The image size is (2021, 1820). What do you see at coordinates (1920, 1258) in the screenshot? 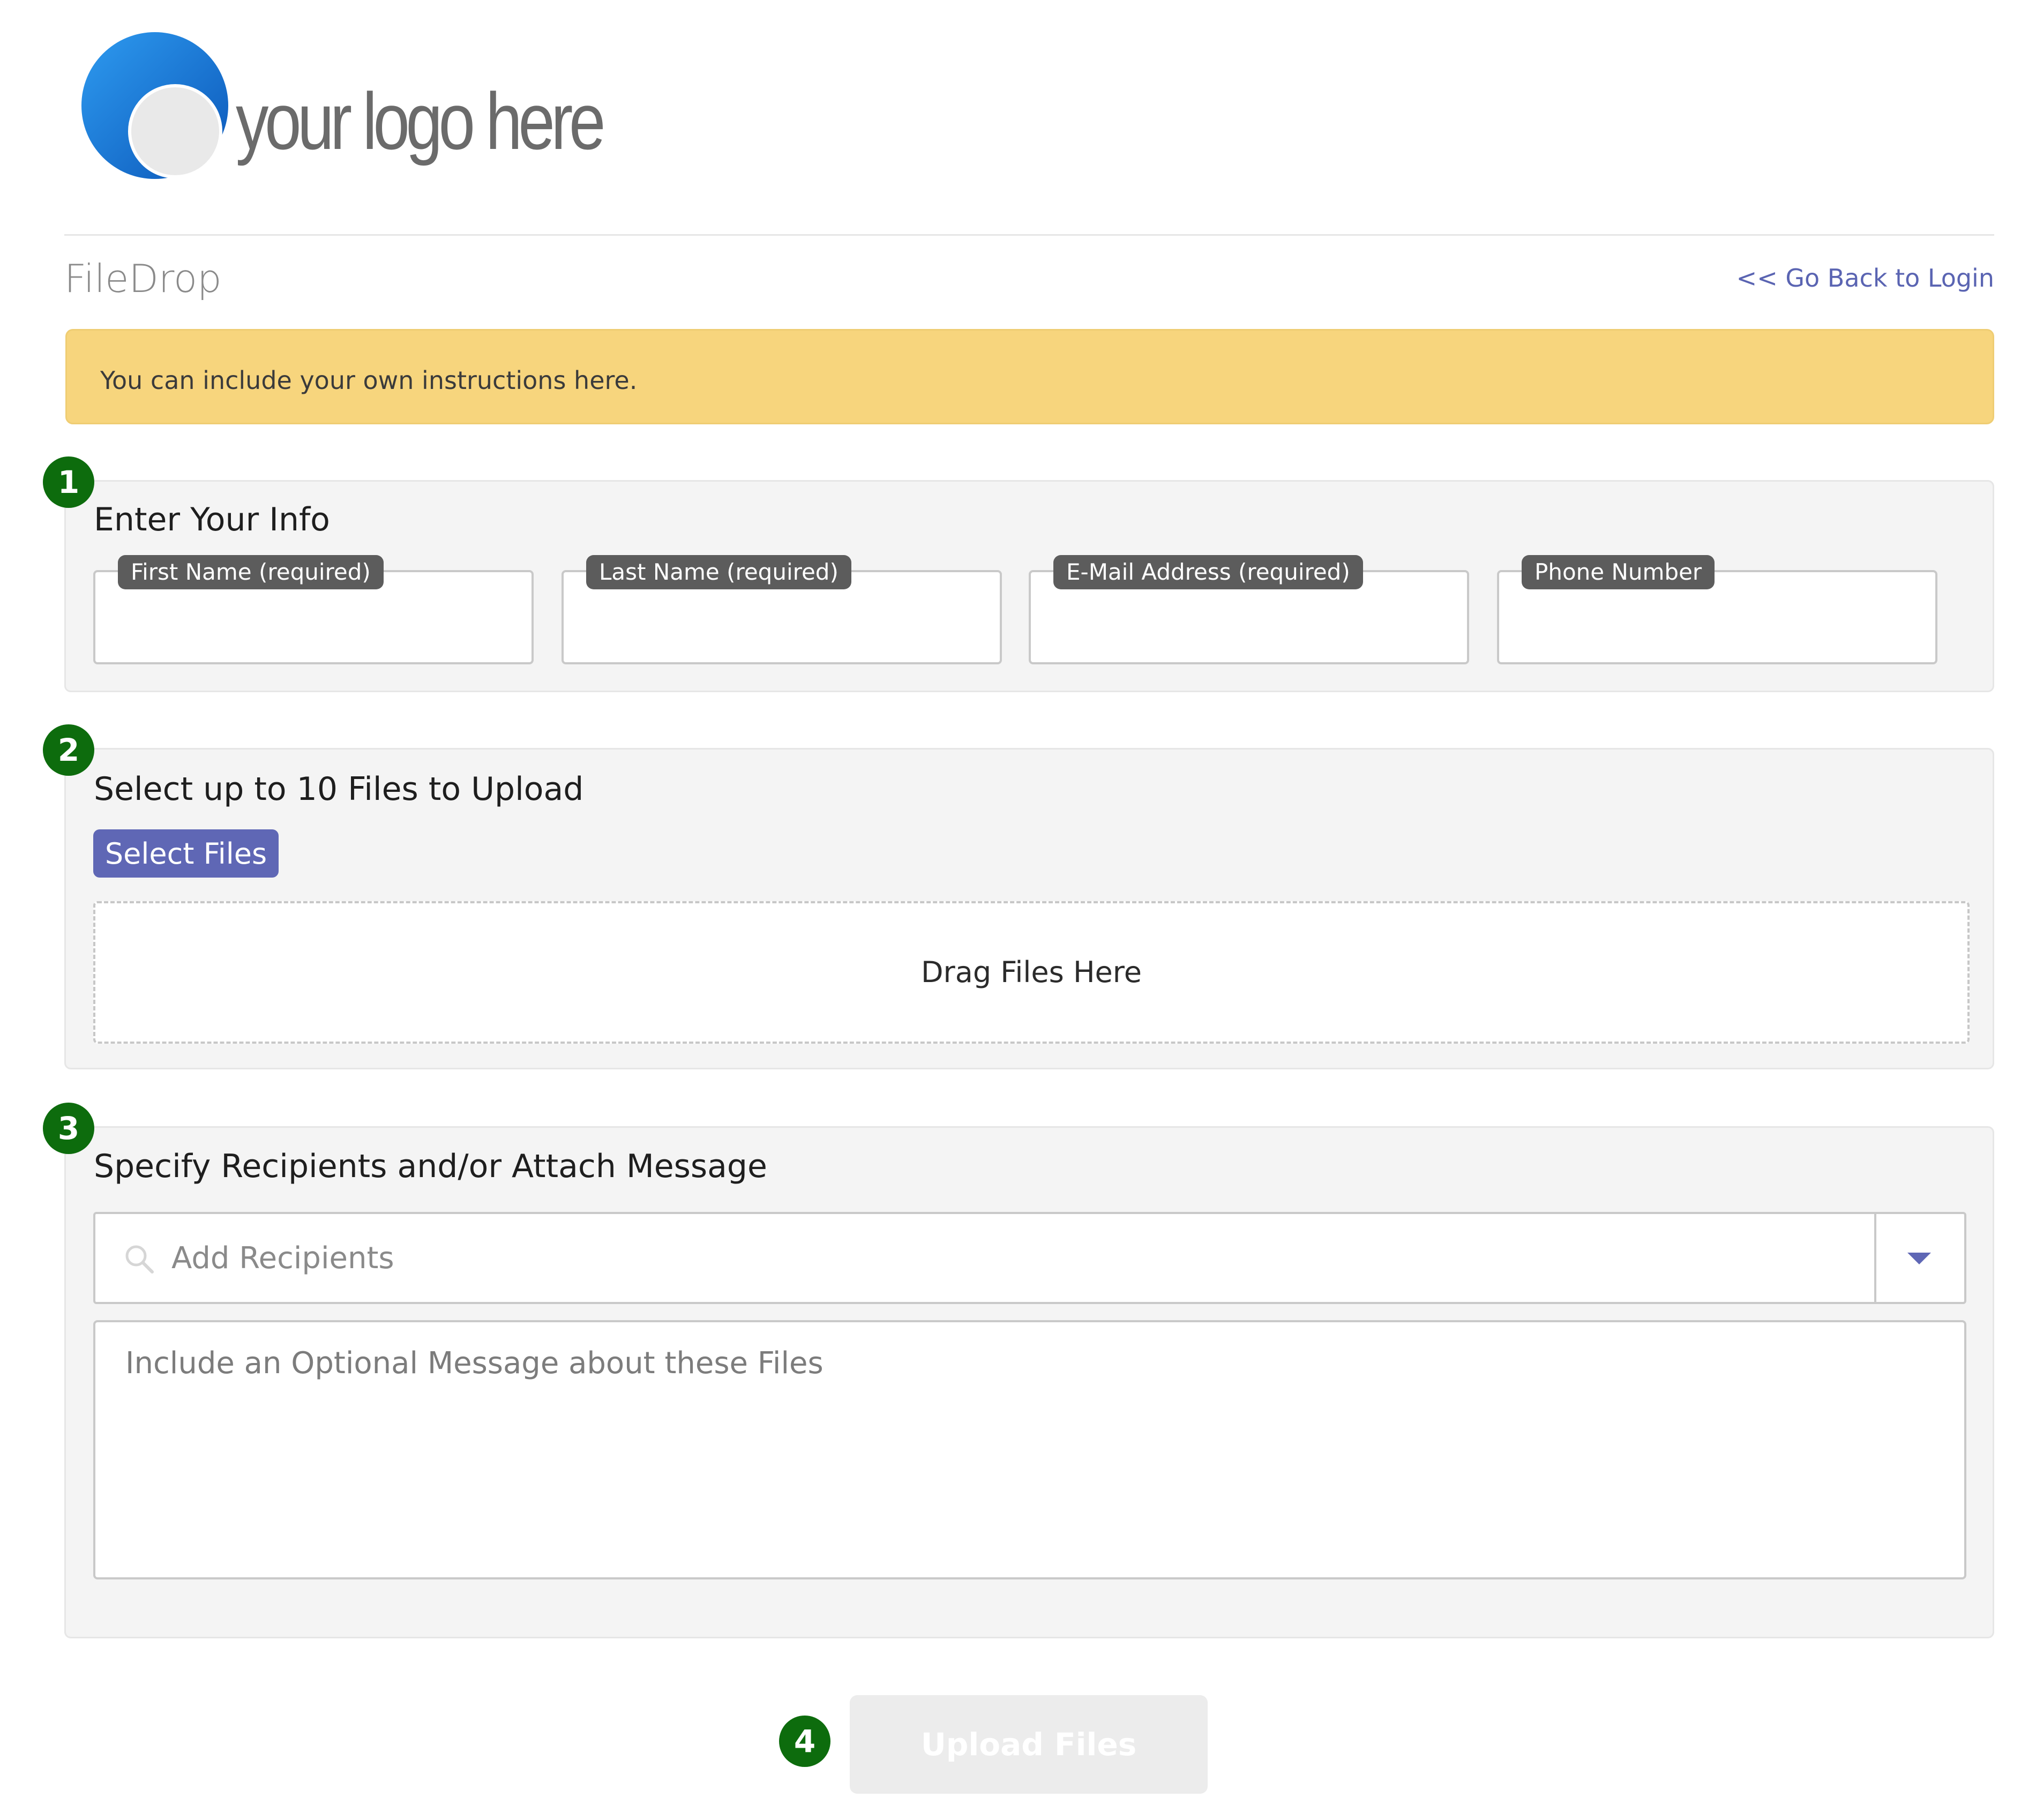
I see `chevron-down-icon` at bounding box center [1920, 1258].